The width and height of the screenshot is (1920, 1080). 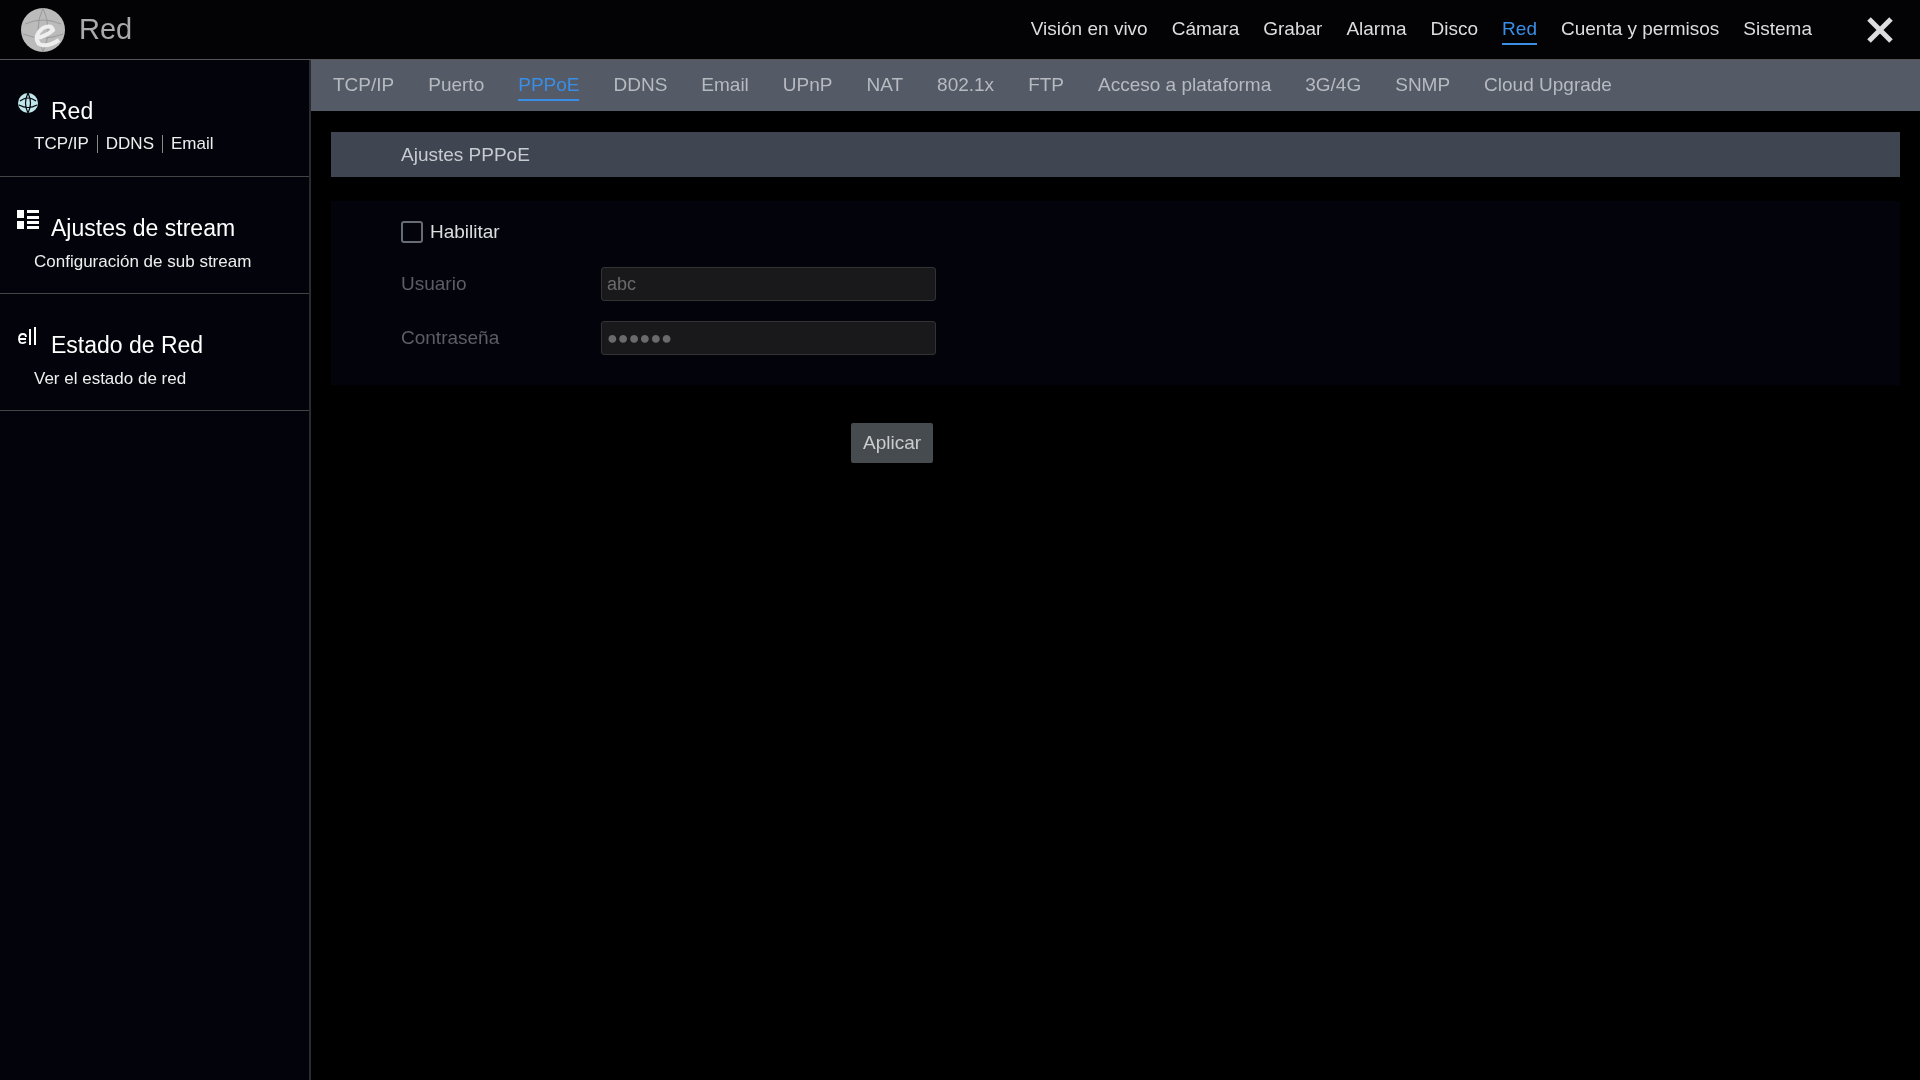 I want to click on nav-tab: Disco, so click(x=1454, y=29).